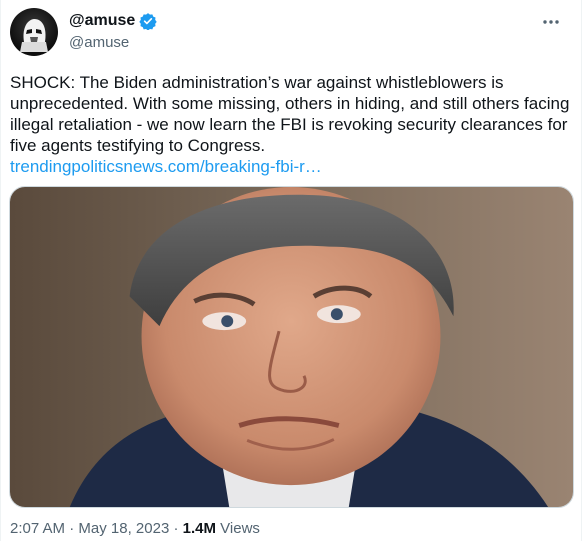 The width and height of the screenshot is (582, 541). I want to click on author-name-row: @amuse, so click(113, 21).